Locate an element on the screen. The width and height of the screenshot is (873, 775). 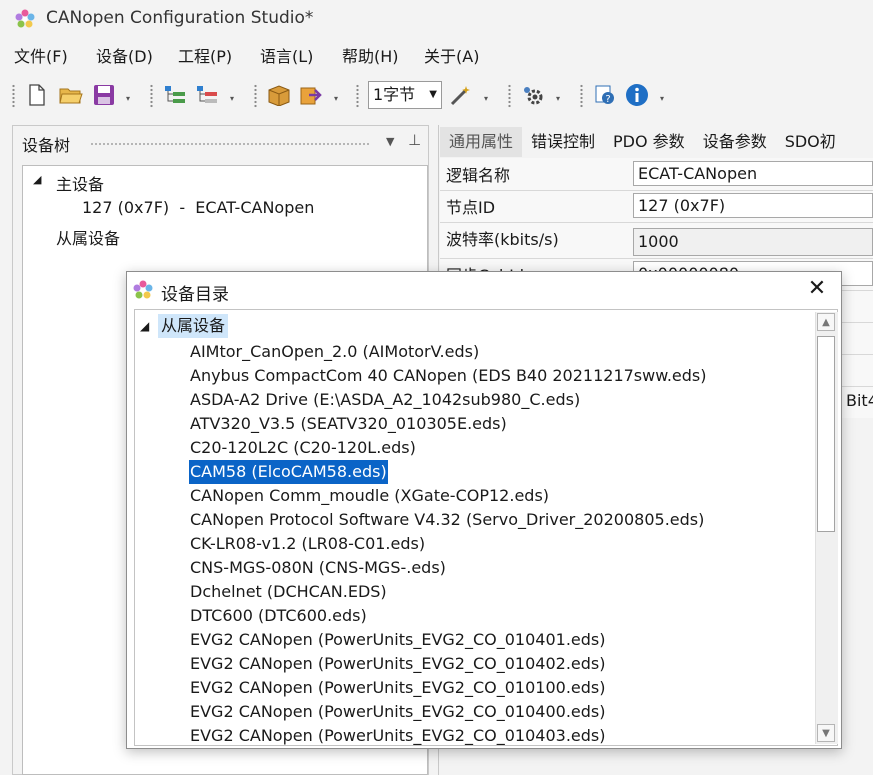
menu-project: 工程(P) is located at coordinates (205, 57).